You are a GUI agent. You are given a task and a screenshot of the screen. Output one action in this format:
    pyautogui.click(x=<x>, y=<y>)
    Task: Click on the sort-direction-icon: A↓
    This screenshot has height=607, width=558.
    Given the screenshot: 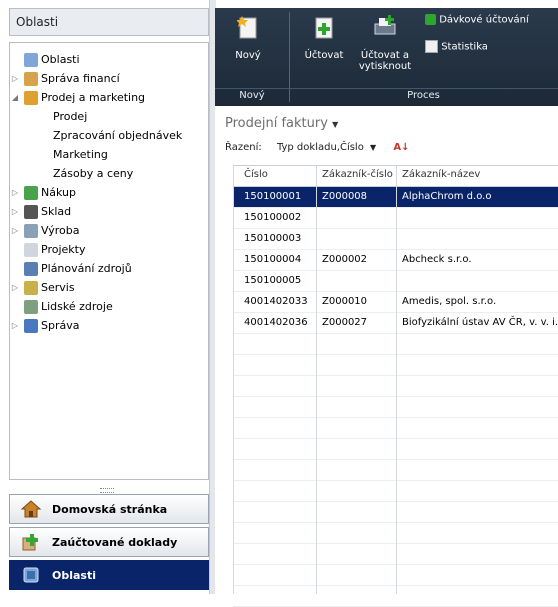 What is the action you would take?
    pyautogui.click(x=401, y=147)
    